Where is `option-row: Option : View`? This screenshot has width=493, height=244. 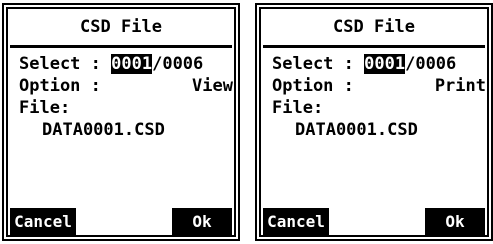 option-row: Option : View is located at coordinates (126, 86).